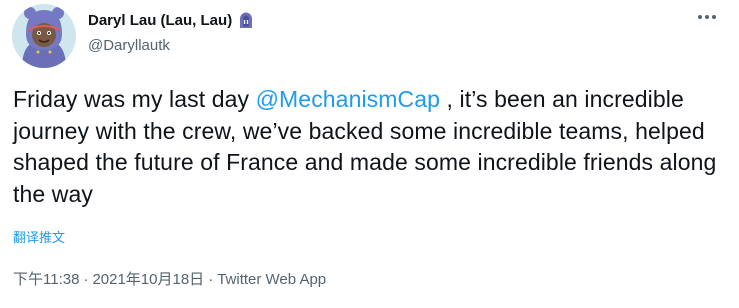  Describe the element at coordinates (148, 279) in the screenshot. I see `tweet-date: 2021年10月18日` at that location.